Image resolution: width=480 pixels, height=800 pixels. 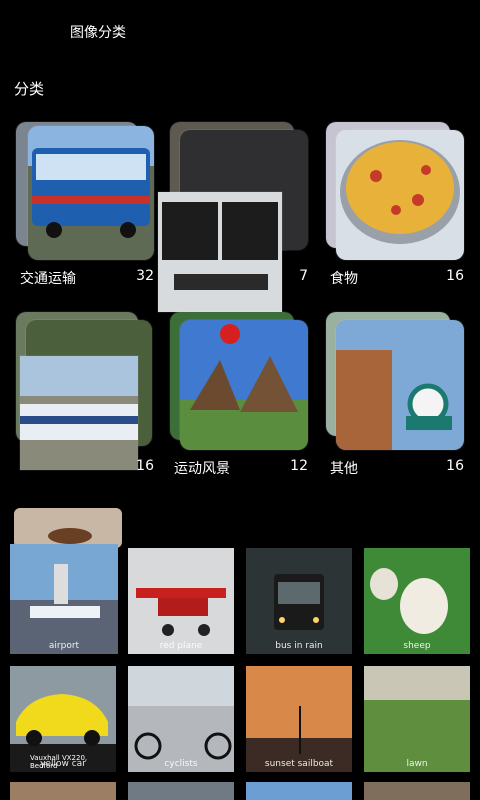 I want to click on category-computers: 7, so click(x=233, y=217).